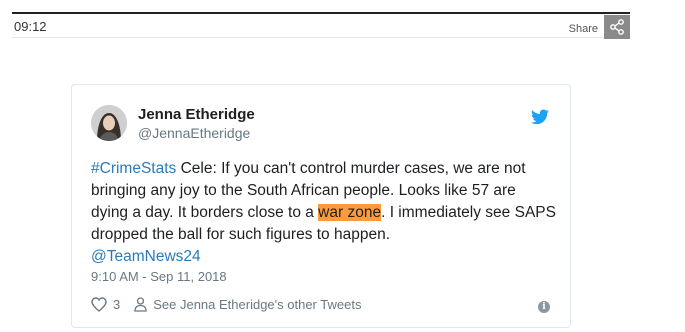 The width and height of the screenshot is (685, 332). I want to click on avatar-portrait, so click(109, 123).